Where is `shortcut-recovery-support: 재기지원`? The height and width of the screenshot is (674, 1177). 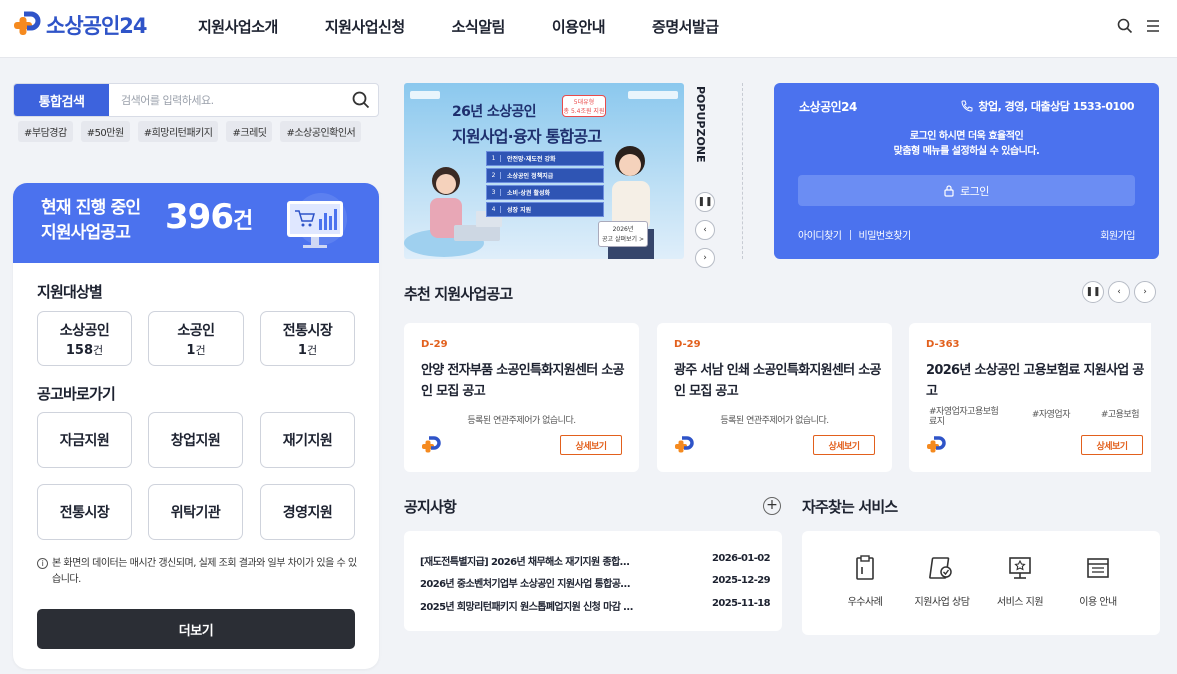 shortcut-recovery-support: 재기지원 is located at coordinates (307, 440).